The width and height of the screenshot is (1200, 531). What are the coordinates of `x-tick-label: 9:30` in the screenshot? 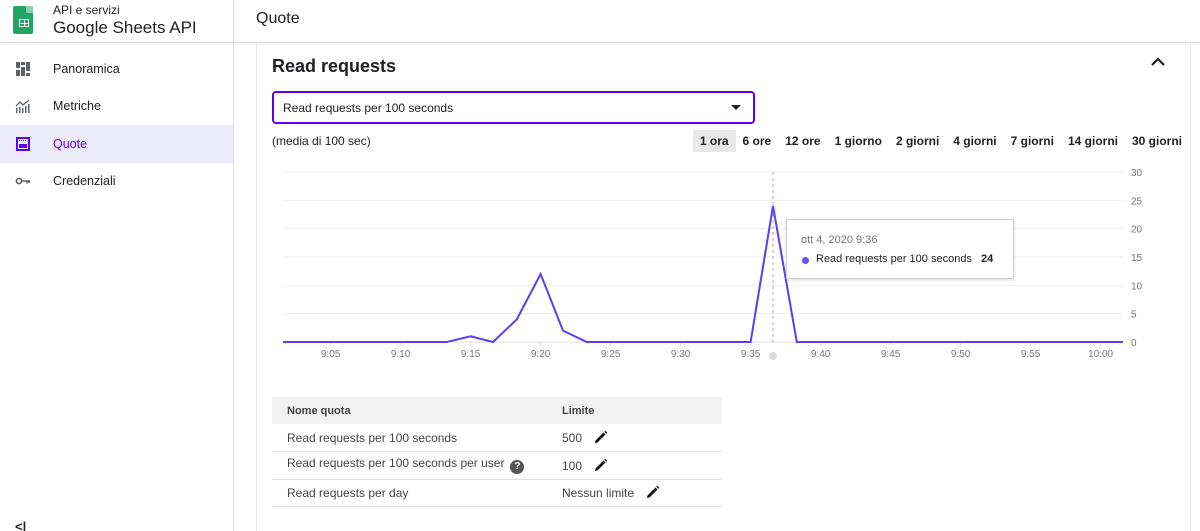 It's located at (681, 354).